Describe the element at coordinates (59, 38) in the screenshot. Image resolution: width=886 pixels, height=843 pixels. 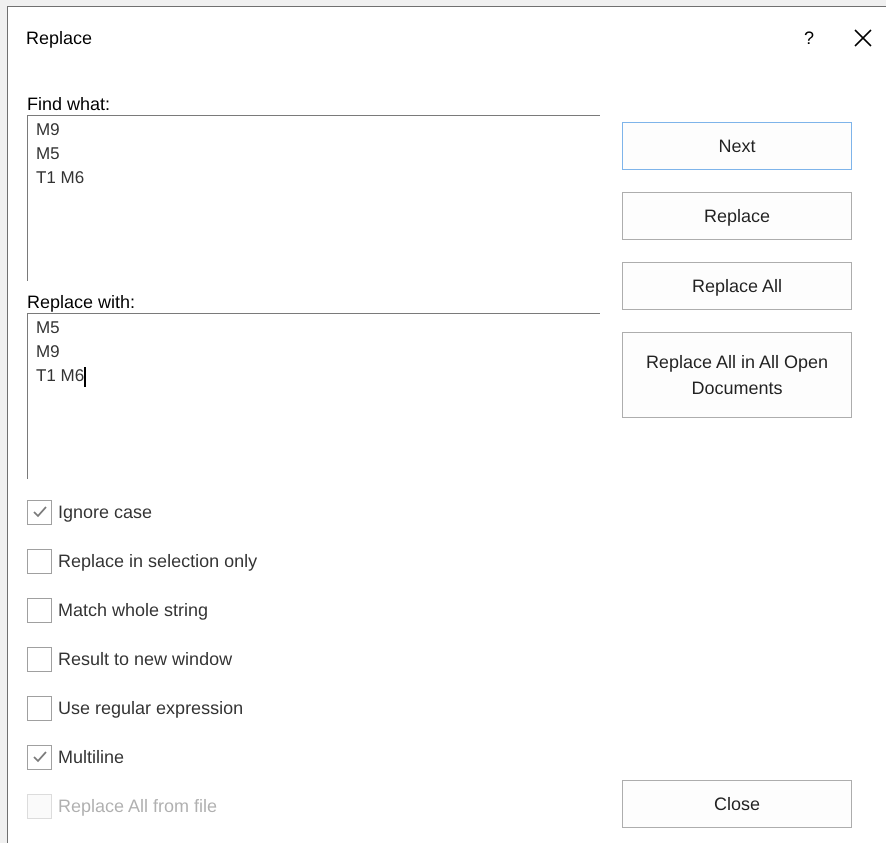
I see `window-title: Replace` at that location.